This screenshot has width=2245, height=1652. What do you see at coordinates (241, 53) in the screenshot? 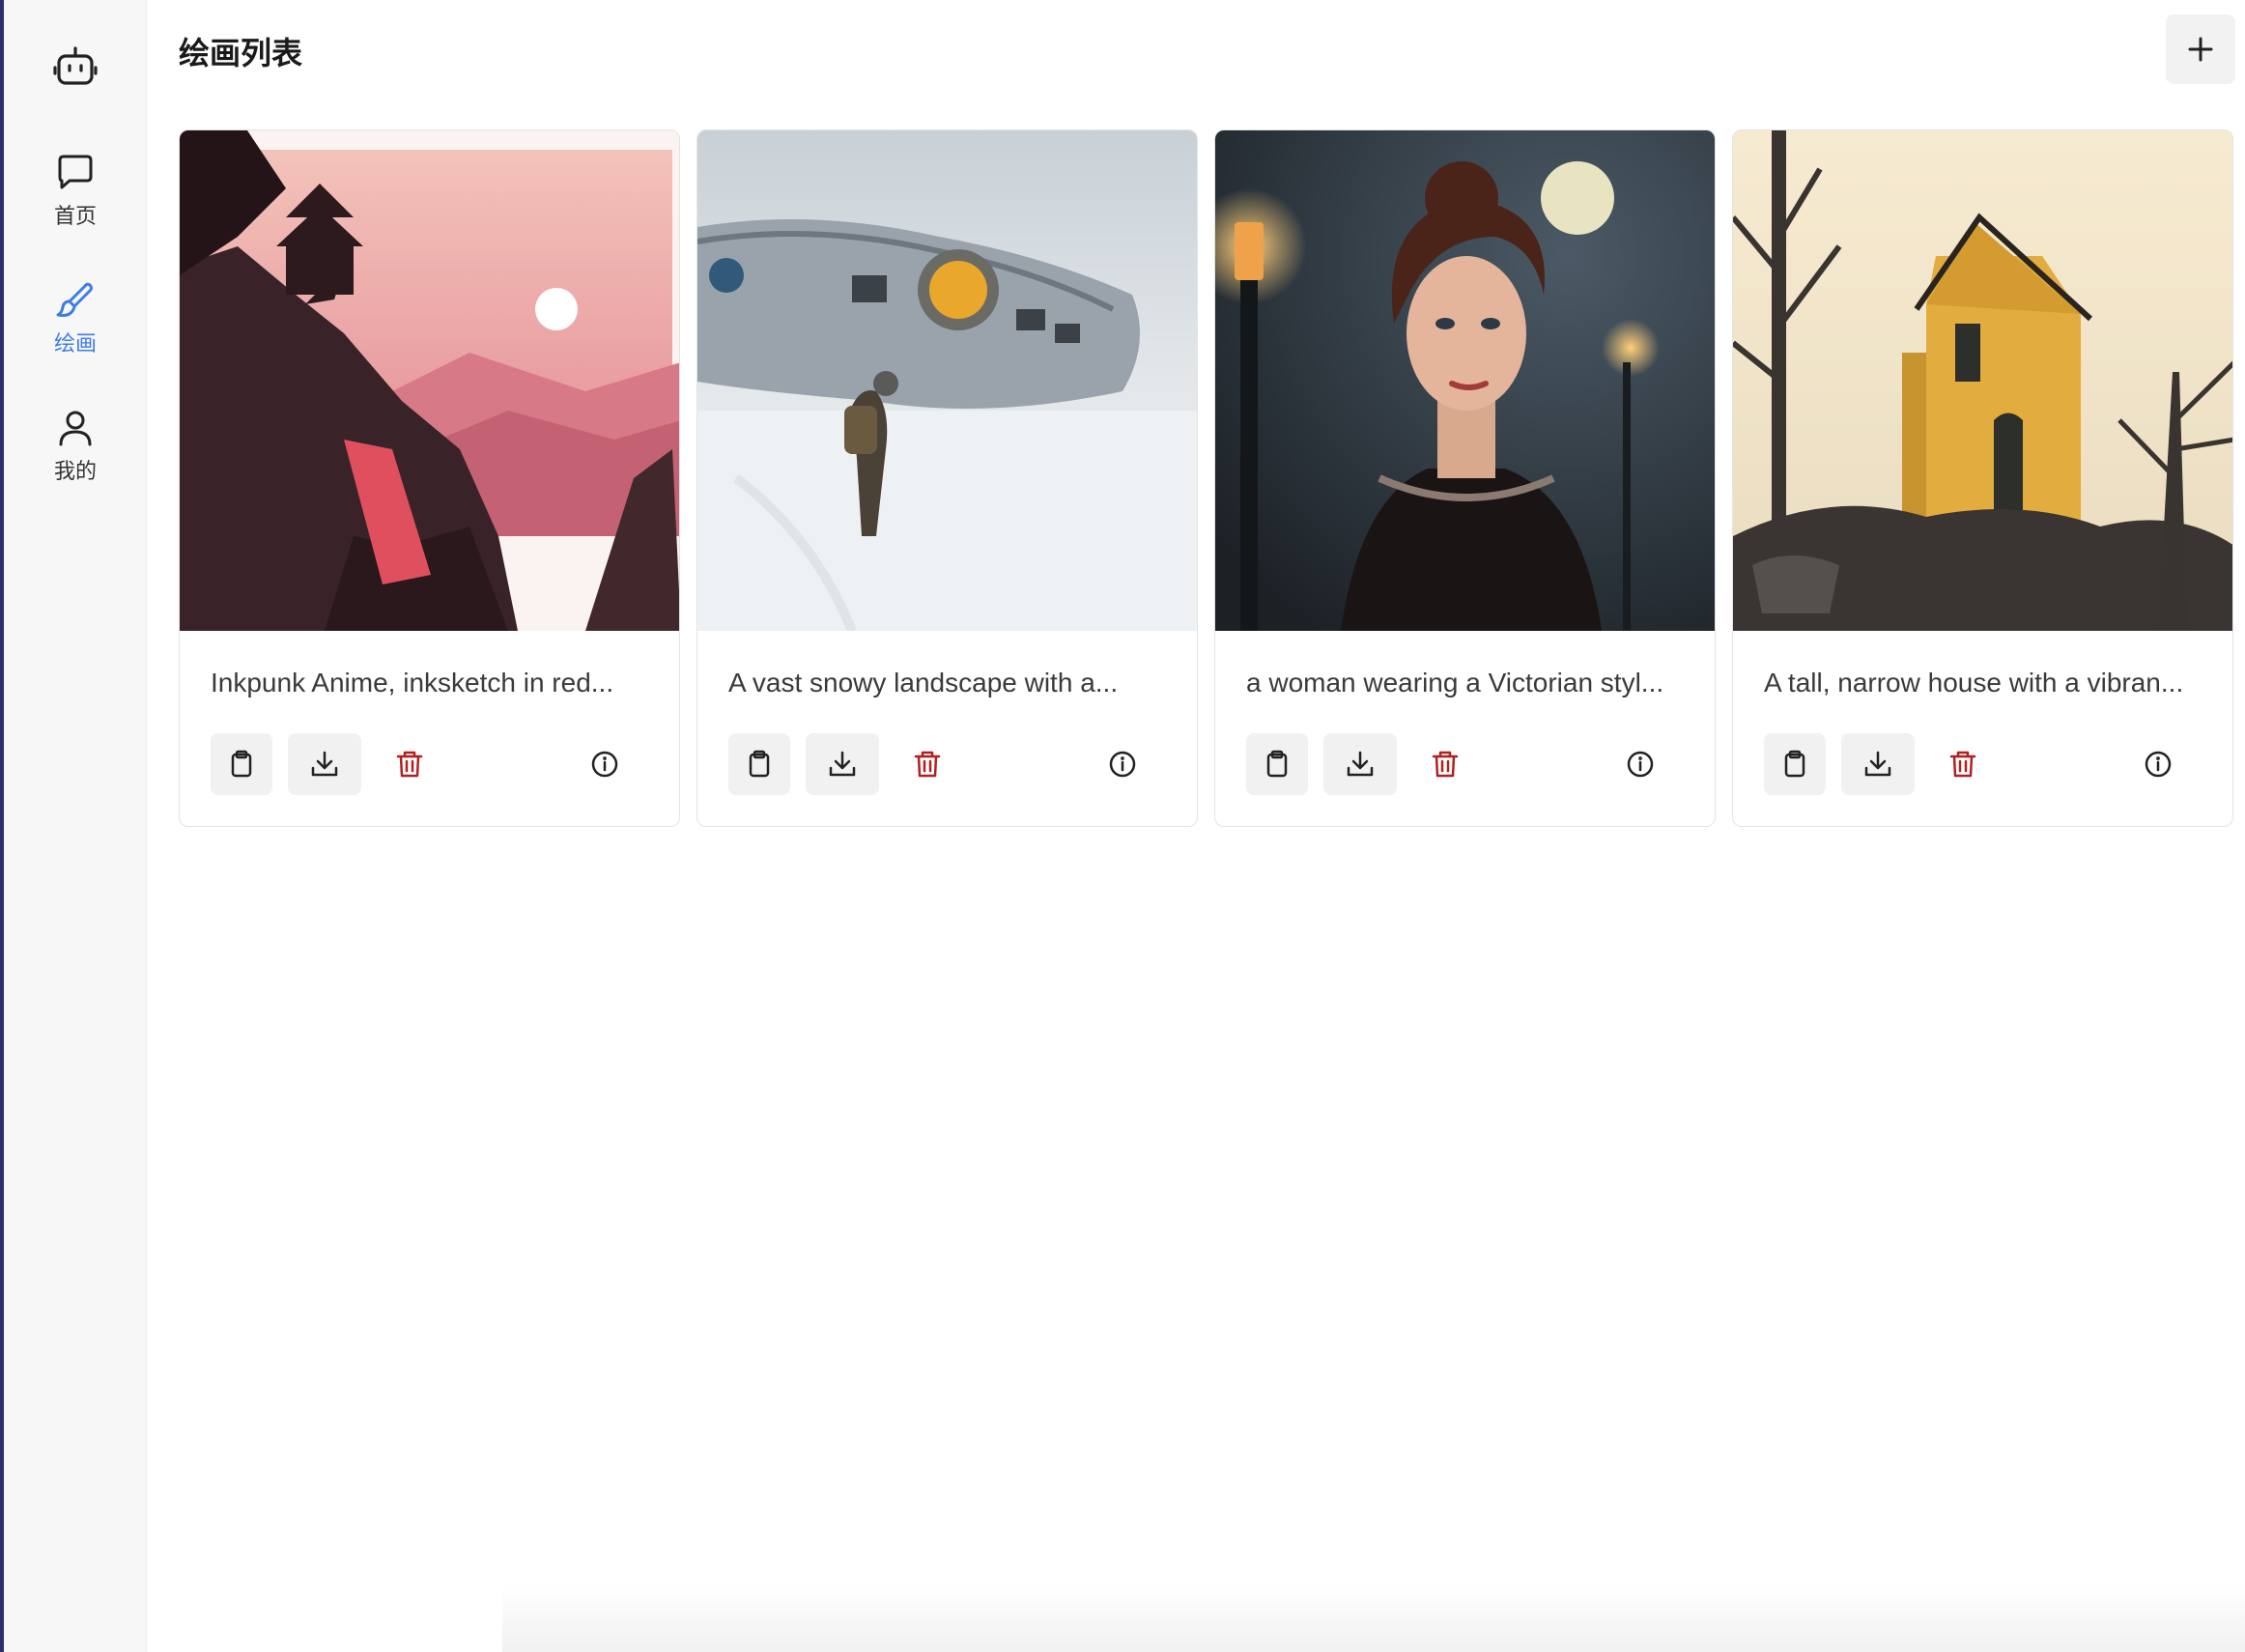
I see `page-title: 绘画列表` at bounding box center [241, 53].